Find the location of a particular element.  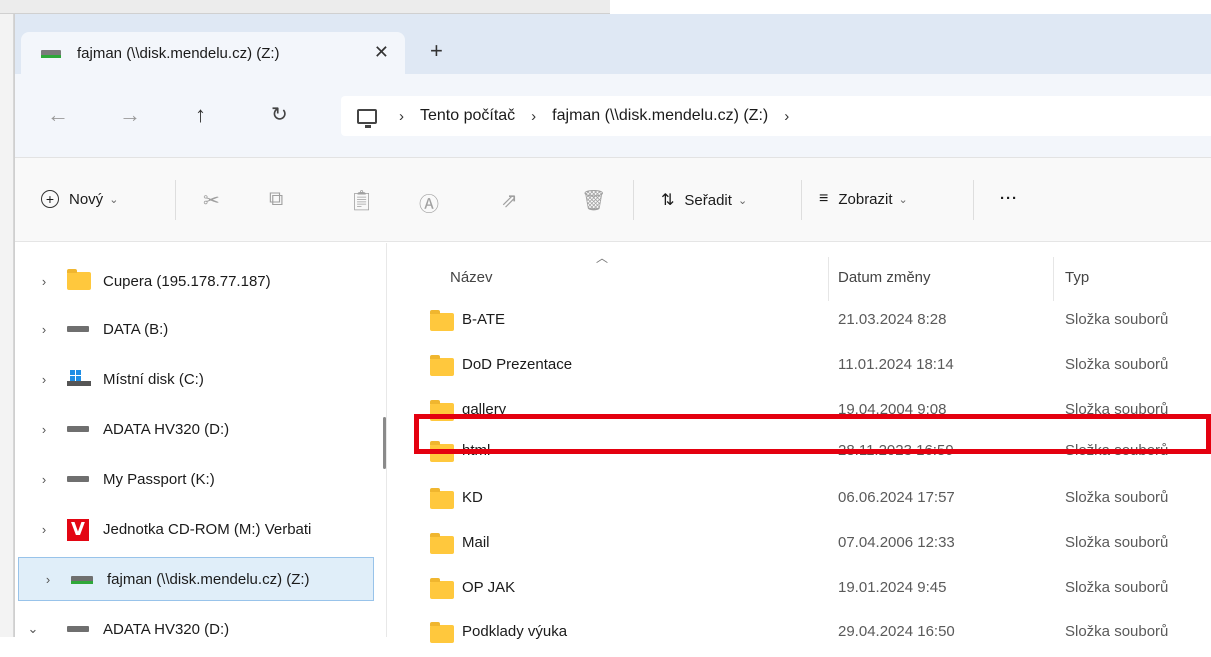

file-row: KD 06.06.2024 17:57 Složka souborů is located at coordinates (799, 501).